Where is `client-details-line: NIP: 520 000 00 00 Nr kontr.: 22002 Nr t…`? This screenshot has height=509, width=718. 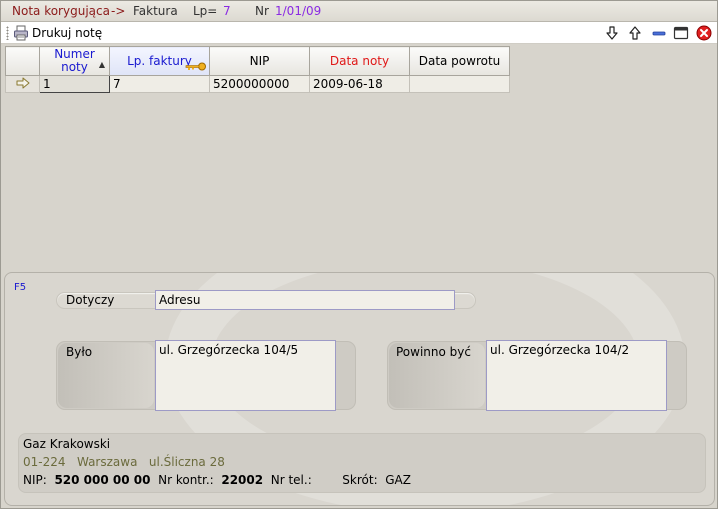
client-details-line: NIP: 520 000 00 00 Nr kontr.: 22002 Nr t… is located at coordinates (217, 480).